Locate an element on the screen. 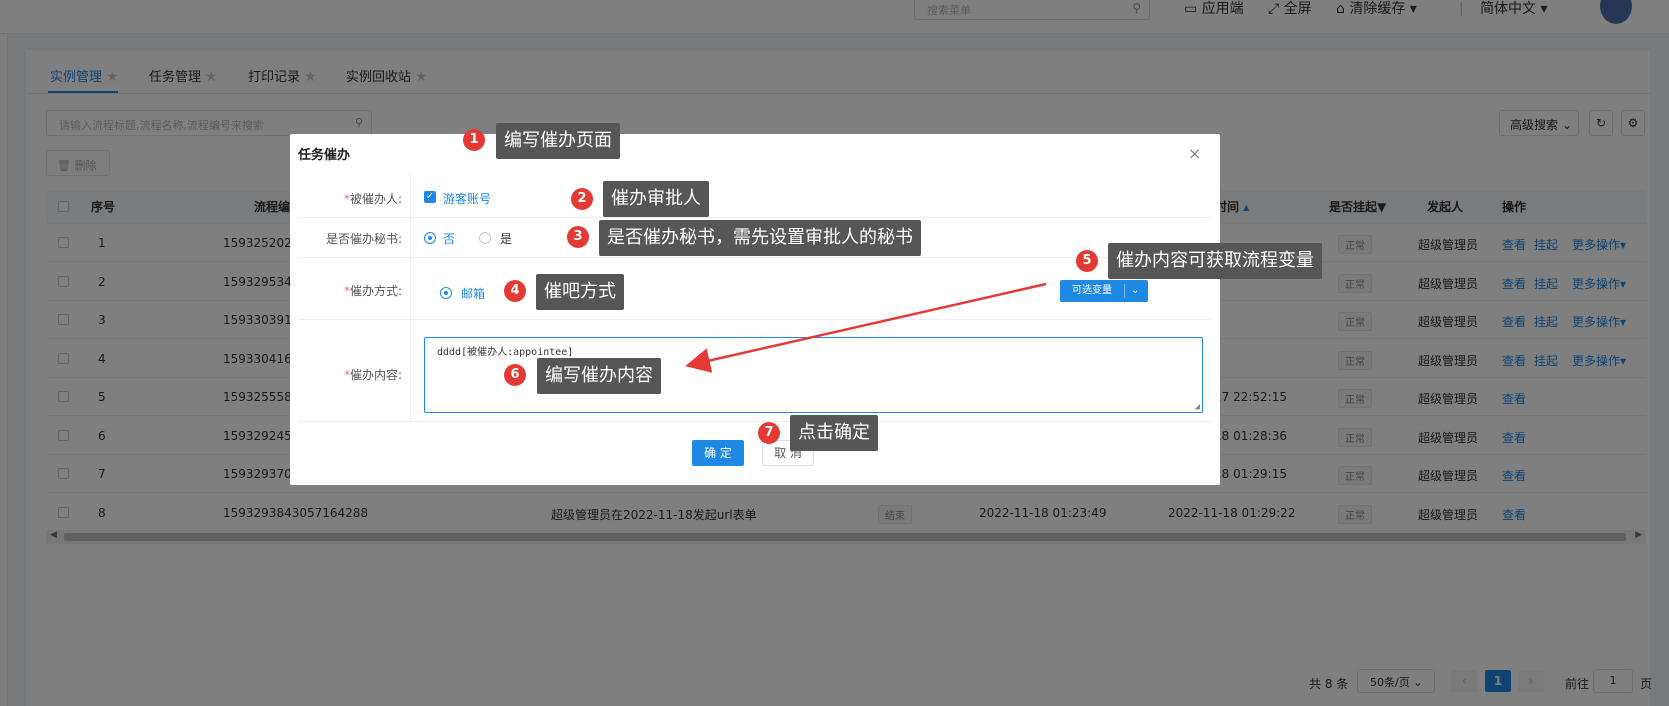 The height and width of the screenshot is (706, 1669). annotation-tip-5: 催办内容可获取流程变量 is located at coordinates (1215, 261).